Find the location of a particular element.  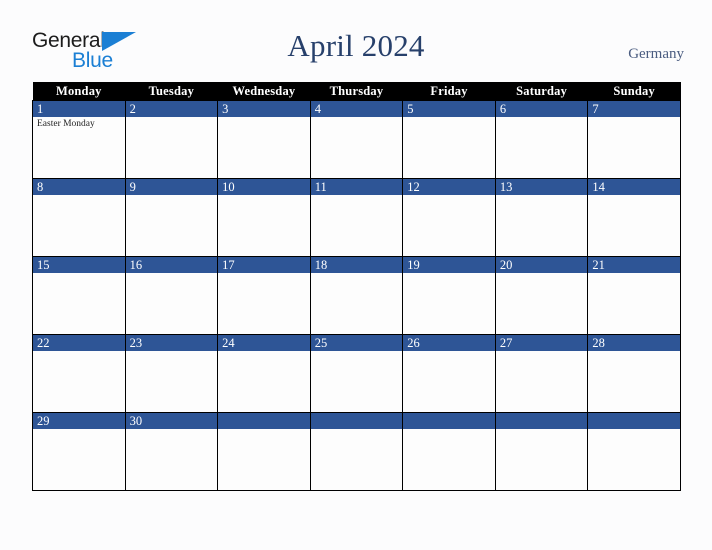

calendar-week-row: 22 23 24 25 26 27 28 is located at coordinates (356, 373).